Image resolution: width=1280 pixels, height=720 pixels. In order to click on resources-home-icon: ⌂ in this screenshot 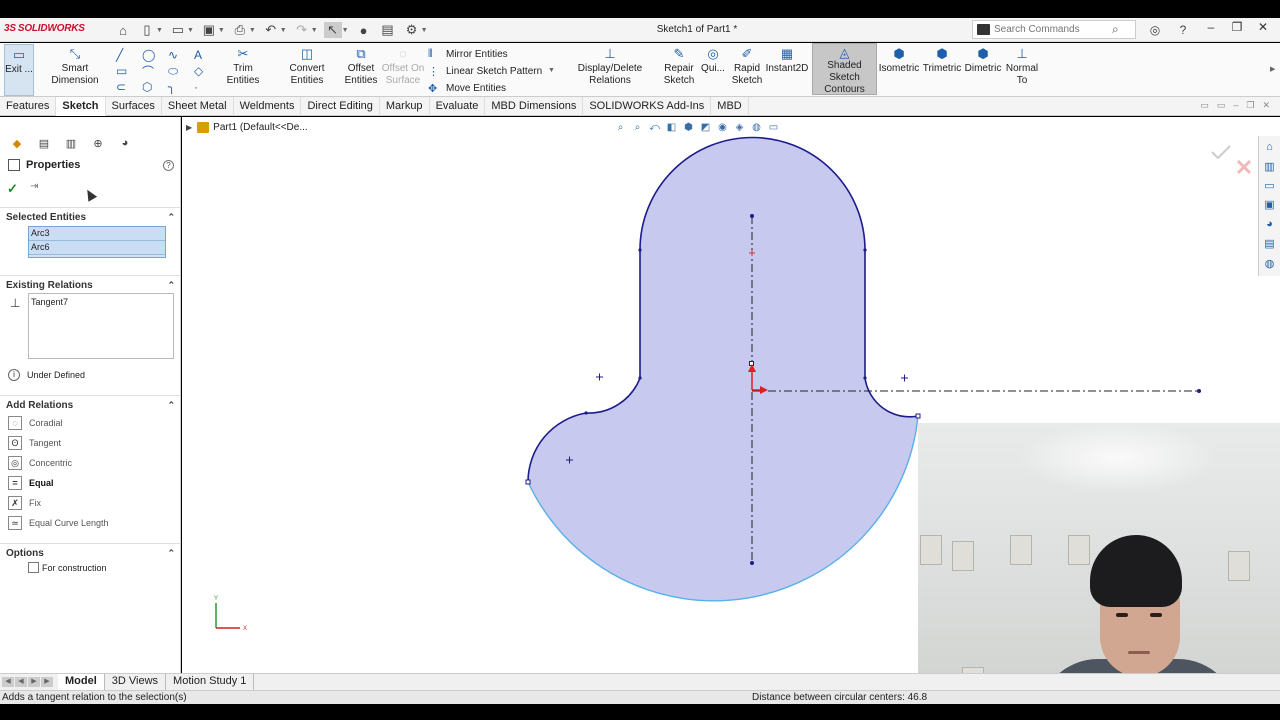, I will do `click(1270, 146)`.